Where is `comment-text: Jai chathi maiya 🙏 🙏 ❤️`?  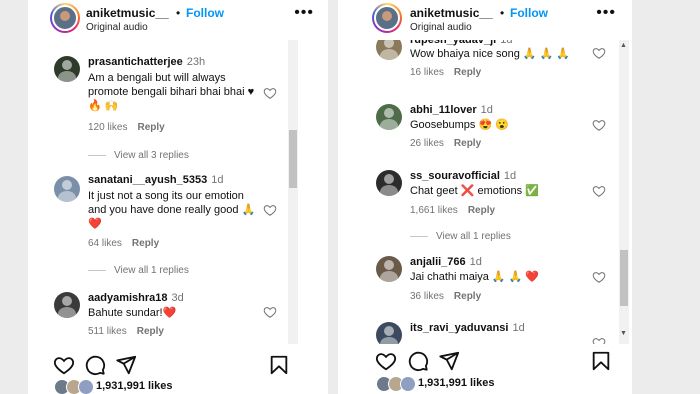 comment-text: Jai chathi maiya 🙏 🙏 ❤️ is located at coordinates (475, 277).